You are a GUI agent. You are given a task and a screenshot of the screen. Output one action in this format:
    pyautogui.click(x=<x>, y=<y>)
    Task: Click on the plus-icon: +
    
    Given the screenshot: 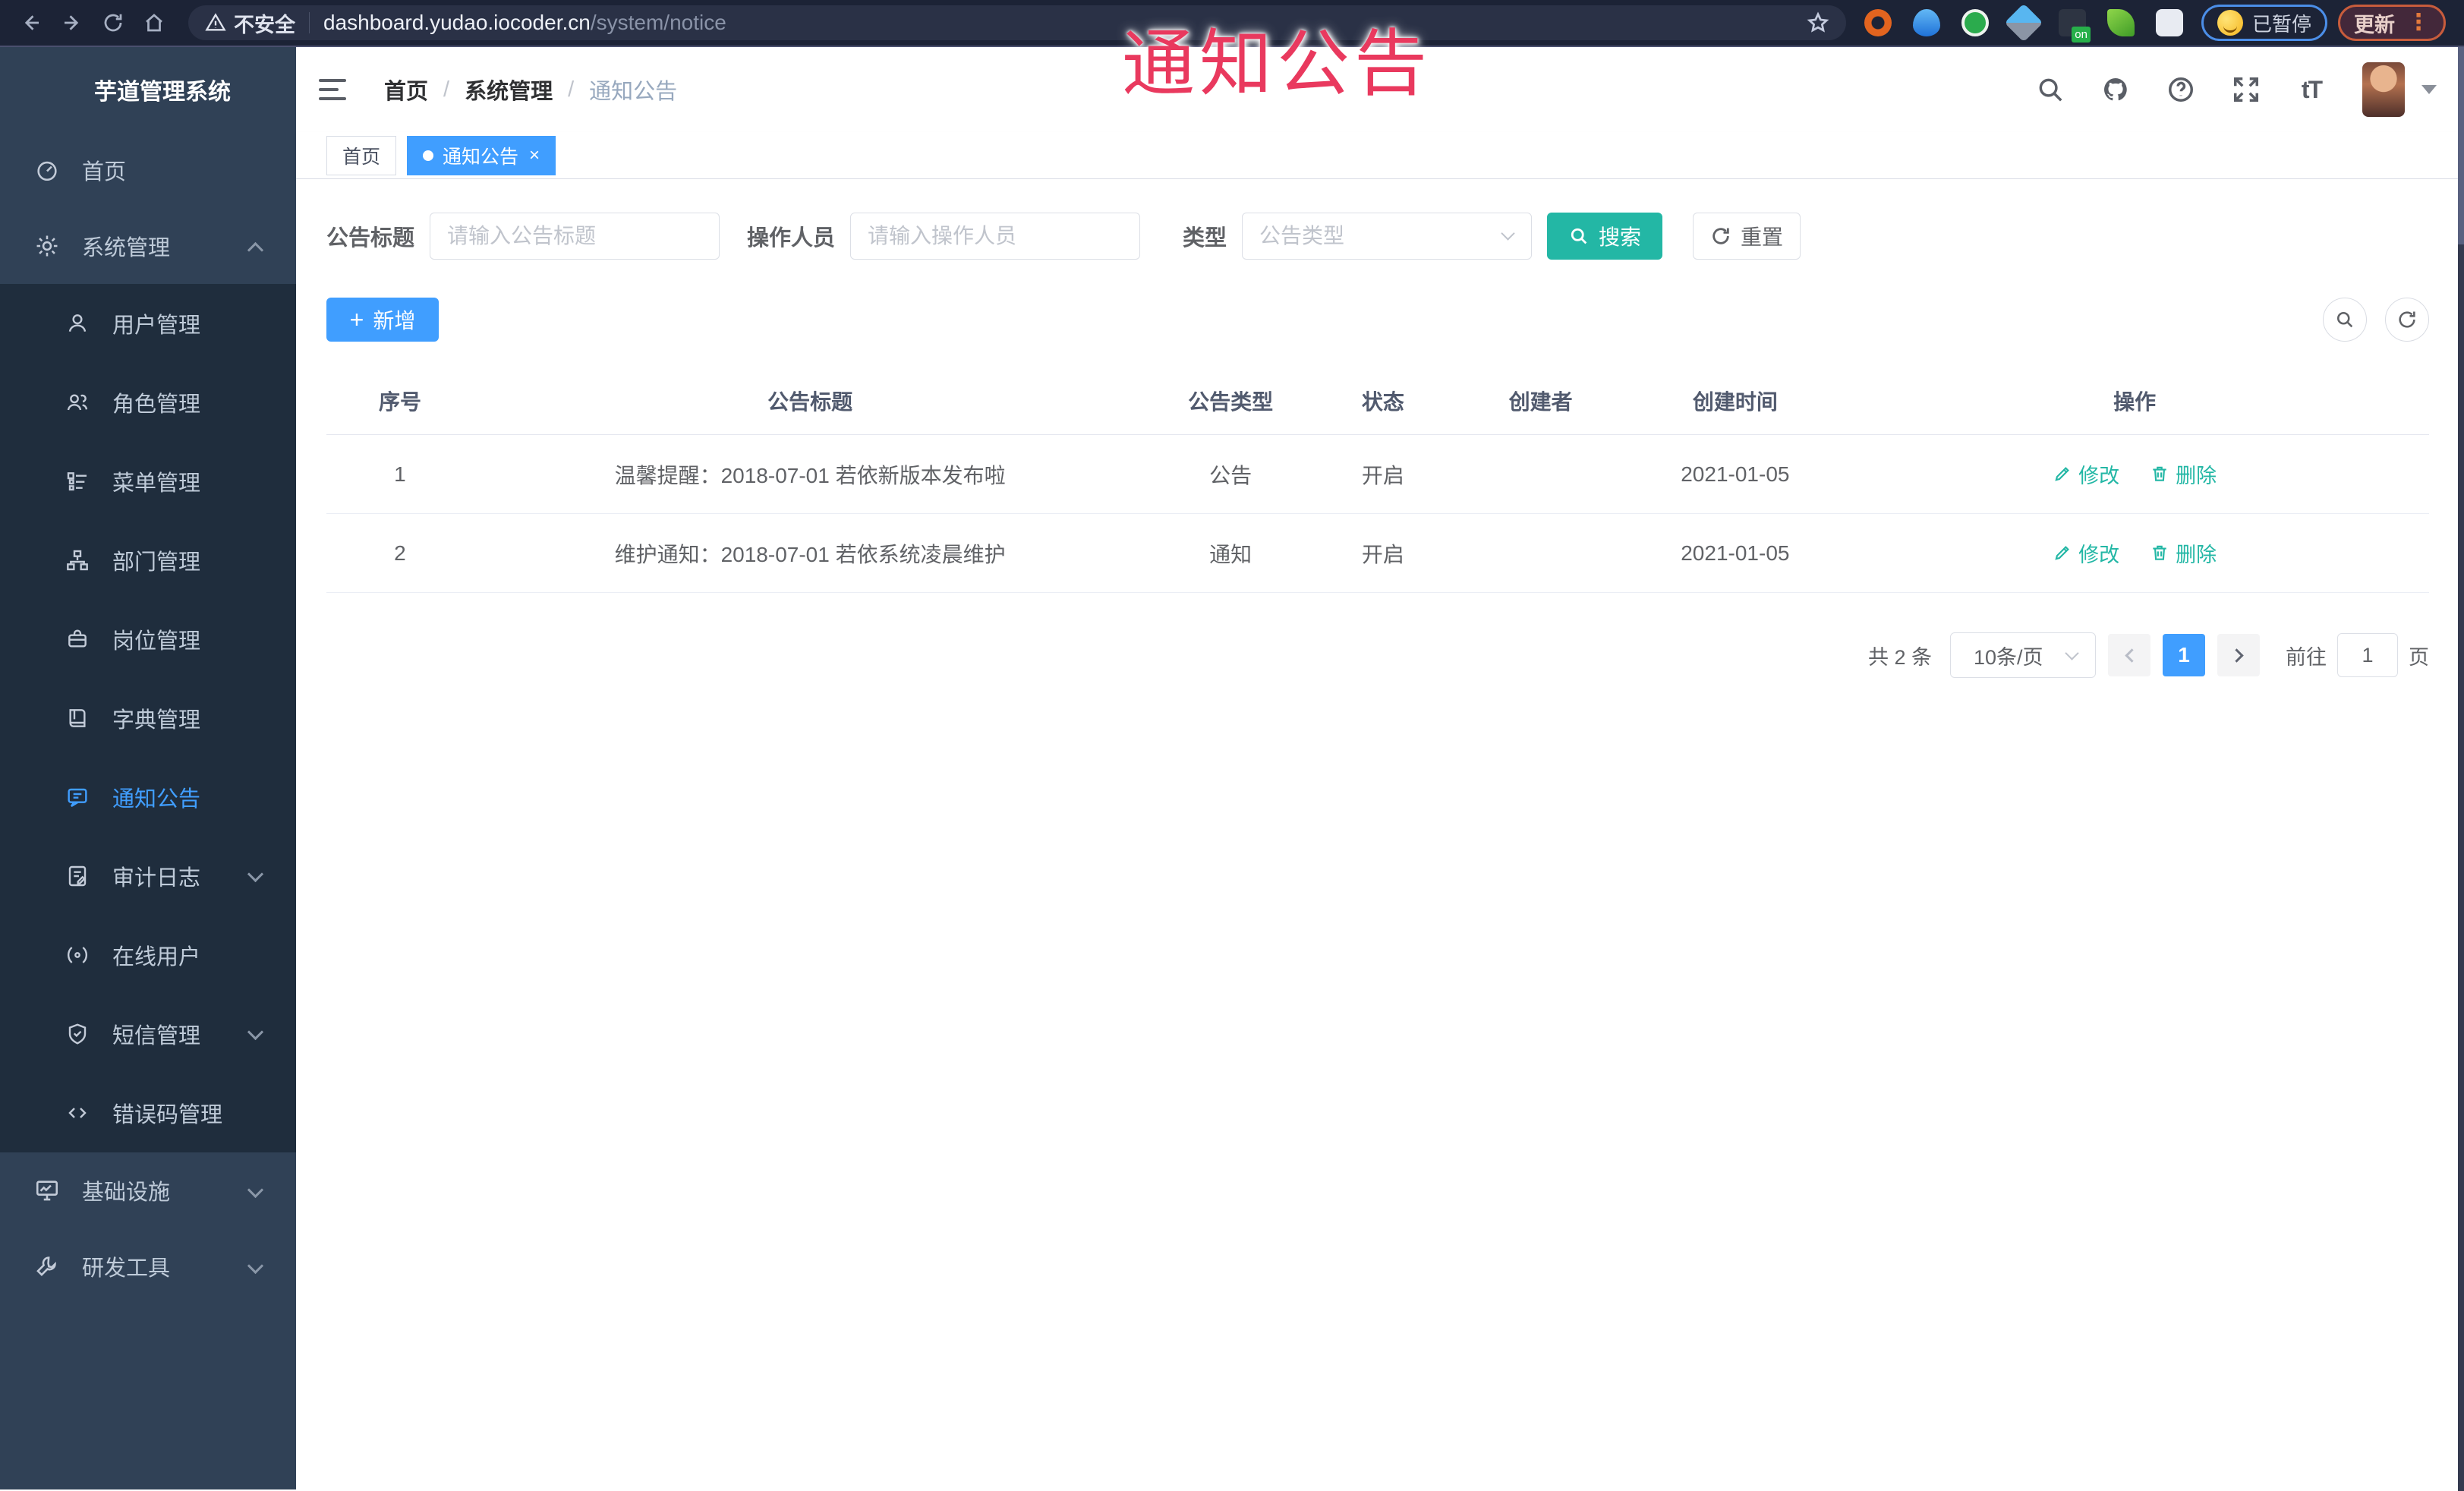 What is the action you would take?
    pyautogui.click(x=356, y=319)
    